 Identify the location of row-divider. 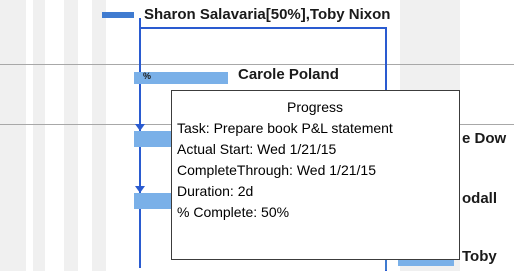
(257, 64).